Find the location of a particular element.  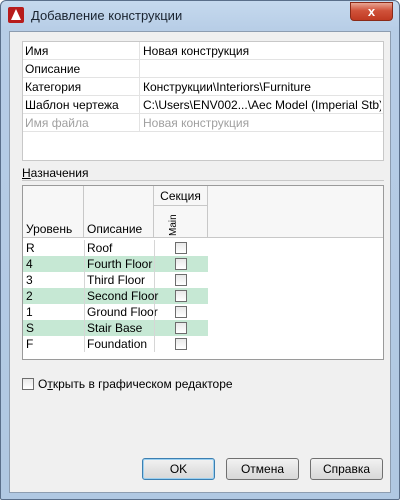

description-cell: Stair Base is located at coordinates (115, 328).